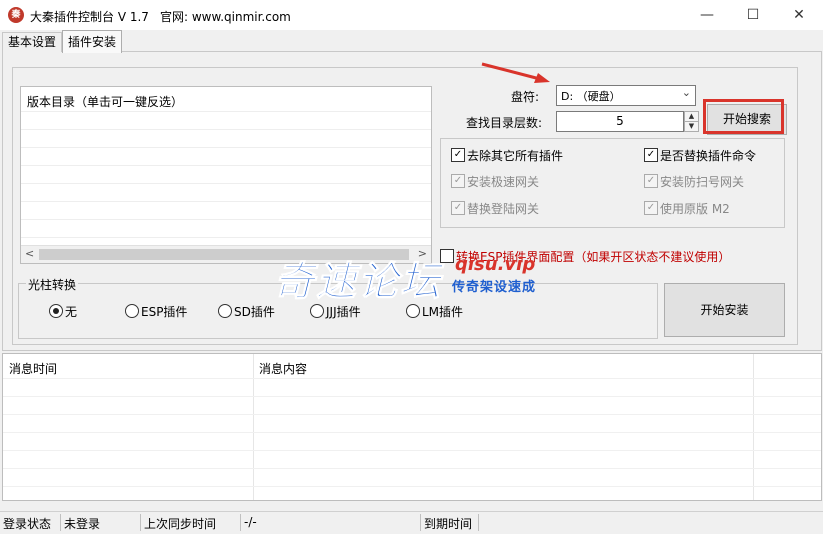 The image size is (823, 534). Describe the element at coordinates (651, 181) in the screenshot. I see `checkbox-anti-scan-gateway: ✓` at that location.